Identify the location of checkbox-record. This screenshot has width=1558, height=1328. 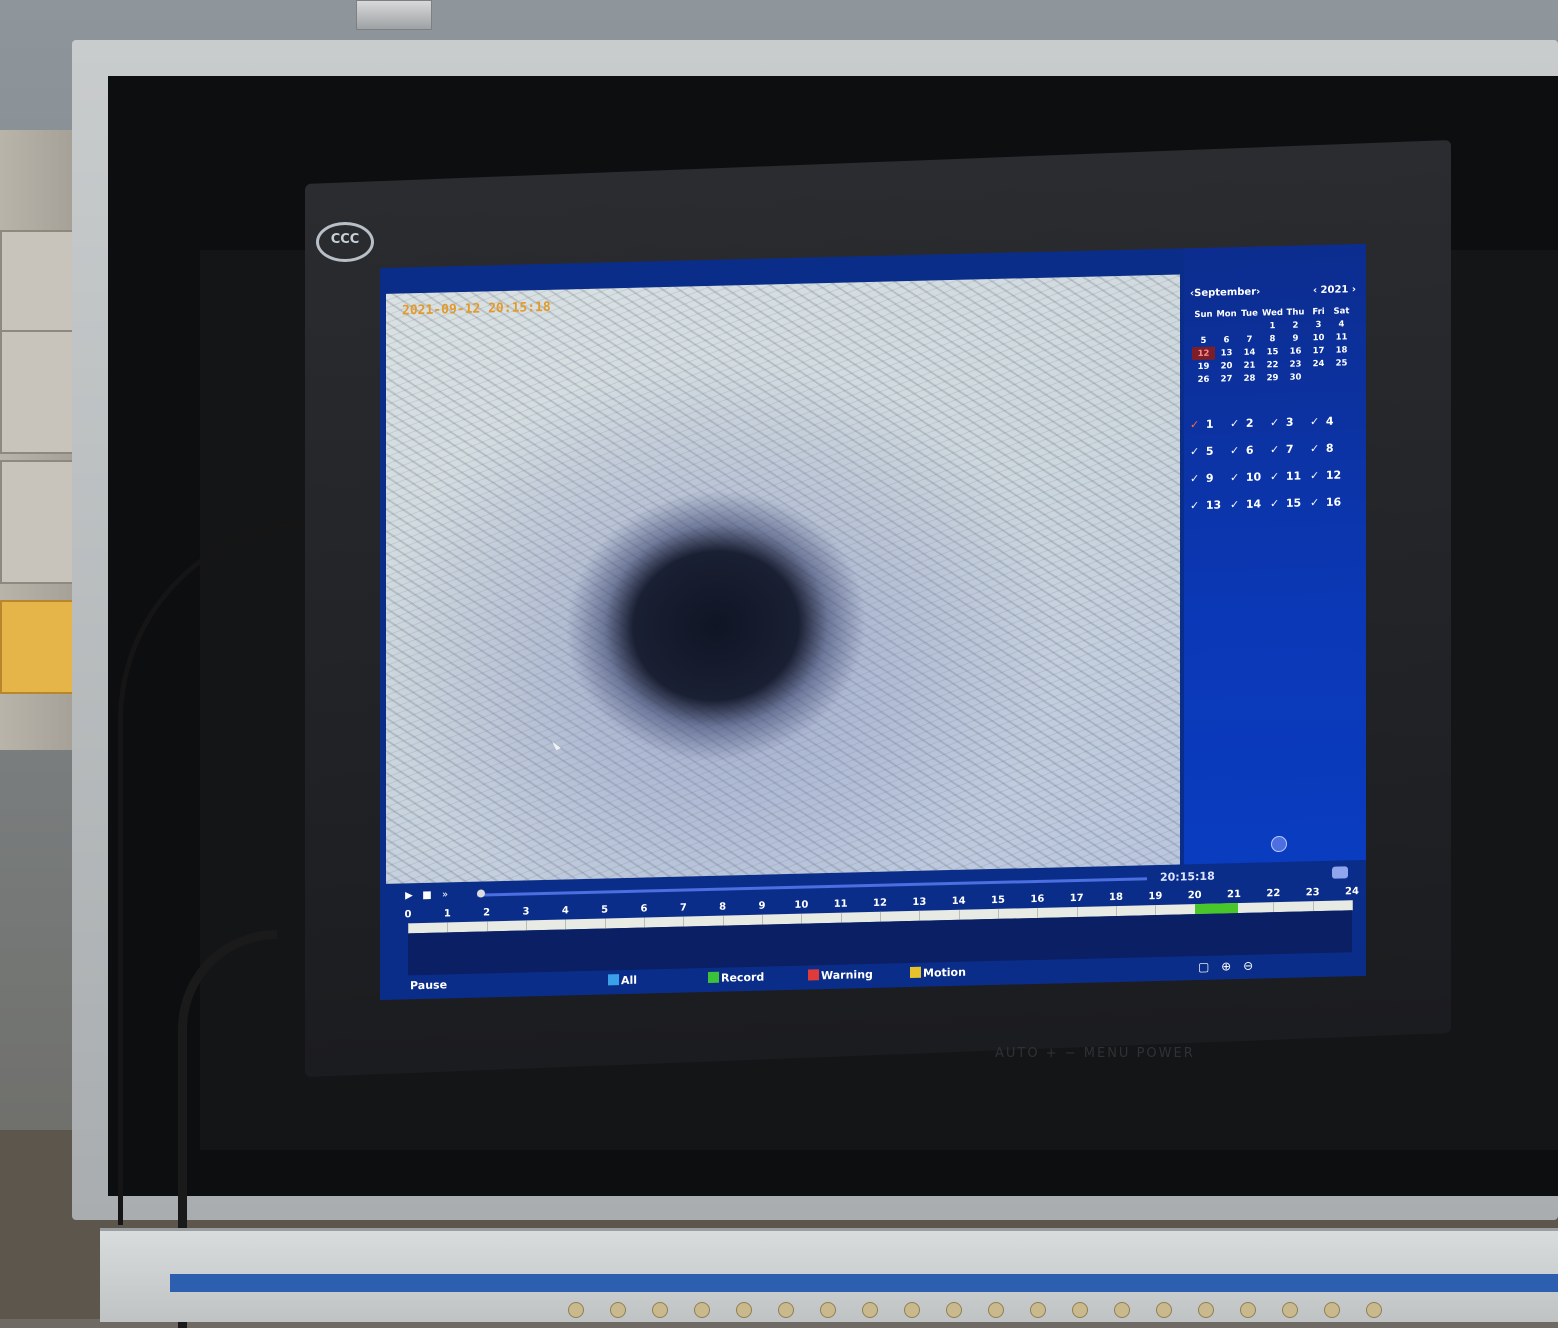
(713, 977).